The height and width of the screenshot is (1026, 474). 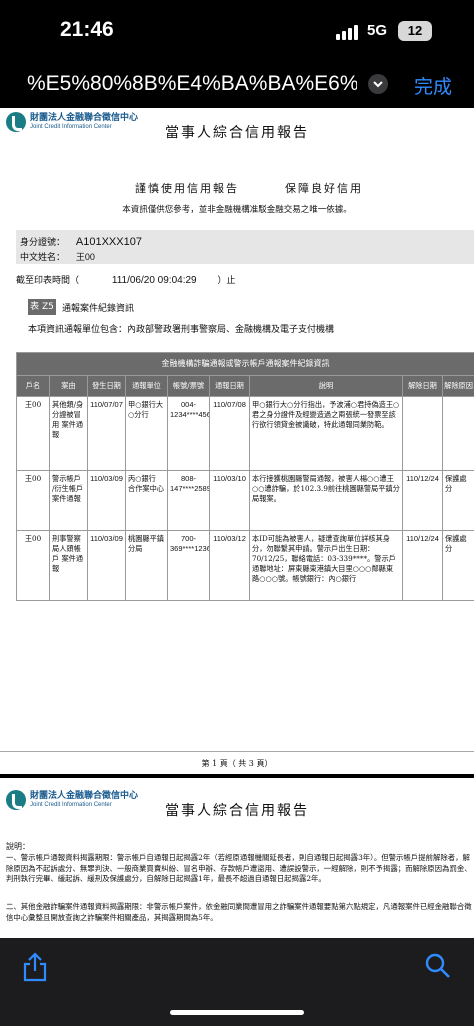 What do you see at coordinates (415, 31) in the screenshot?
I see `battery-icon: 12` at bounding box center [415, 31].